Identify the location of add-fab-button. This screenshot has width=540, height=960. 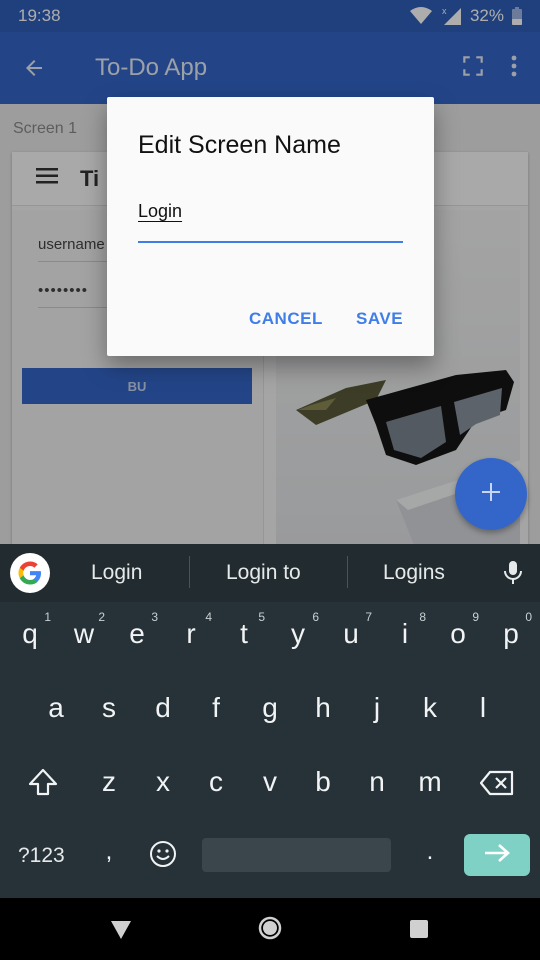
(491, 494).